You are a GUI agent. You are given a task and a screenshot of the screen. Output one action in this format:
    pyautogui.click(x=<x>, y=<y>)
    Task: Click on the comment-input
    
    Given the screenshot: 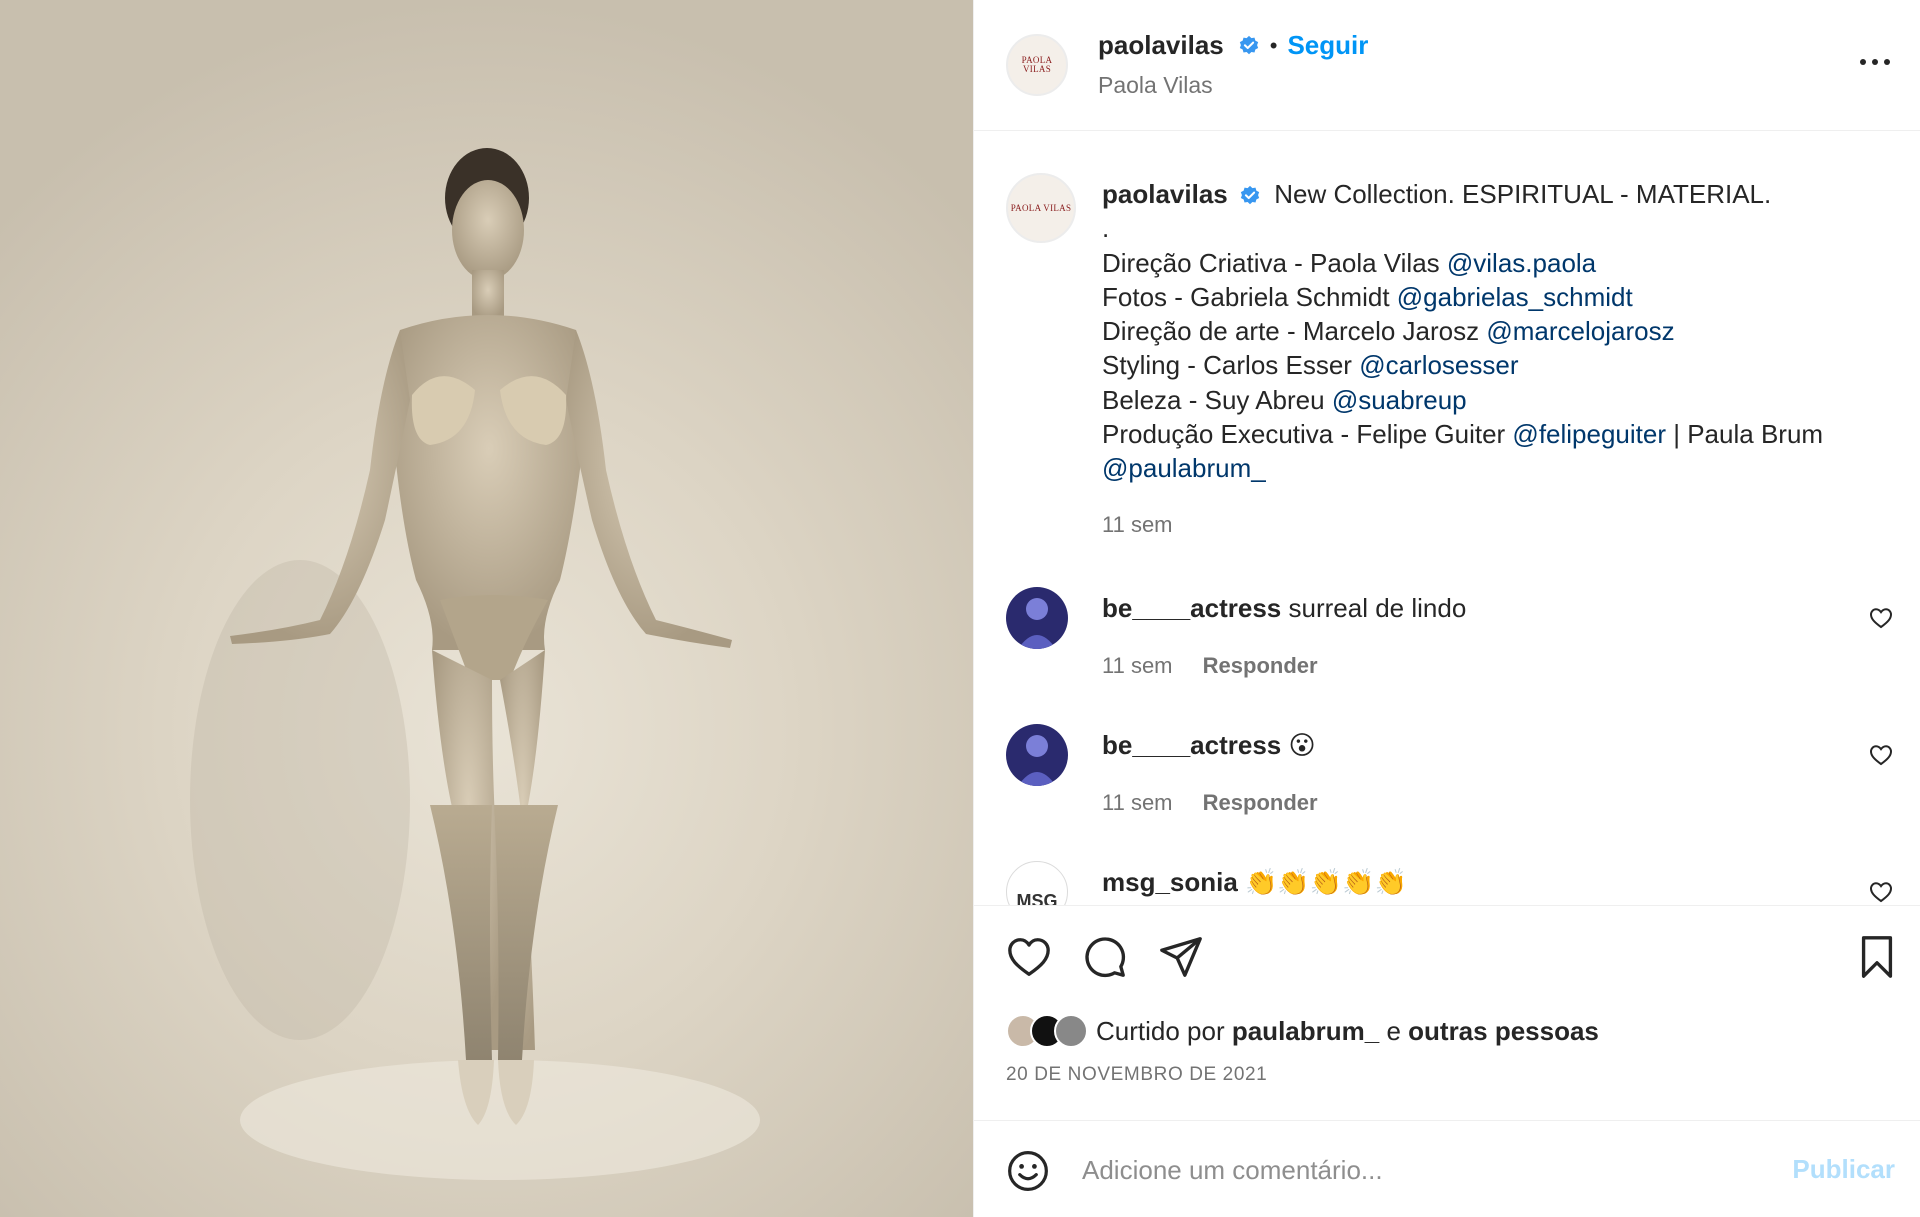 What is the action you would take?
    pyautogui.click(x=1402, y=1170)
    